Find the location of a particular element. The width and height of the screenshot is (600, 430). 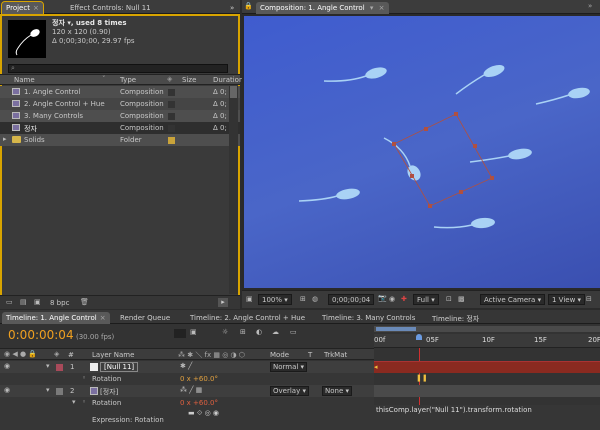

snapshot-icon: 📷 is located at coordinates (382, 298).